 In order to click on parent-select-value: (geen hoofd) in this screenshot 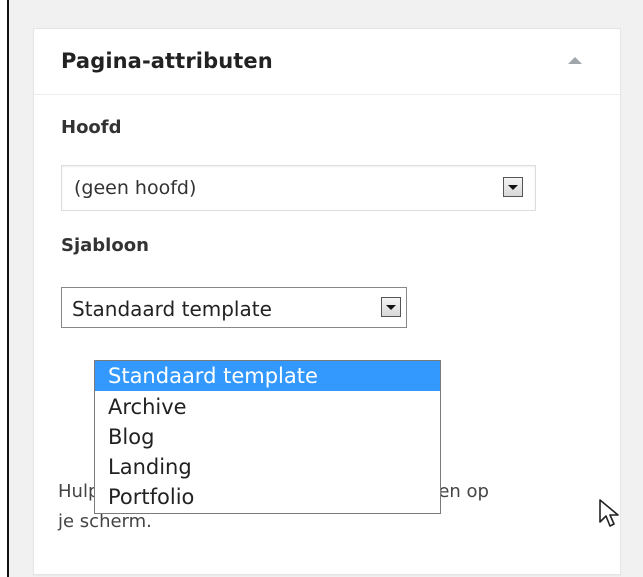, I will do `click(135, 188)`.